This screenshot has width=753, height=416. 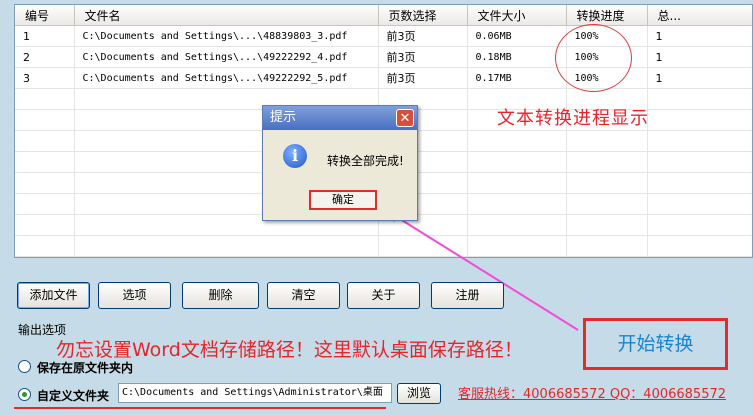 I want to click on cell-index: 2, so click(x=45, y=57).